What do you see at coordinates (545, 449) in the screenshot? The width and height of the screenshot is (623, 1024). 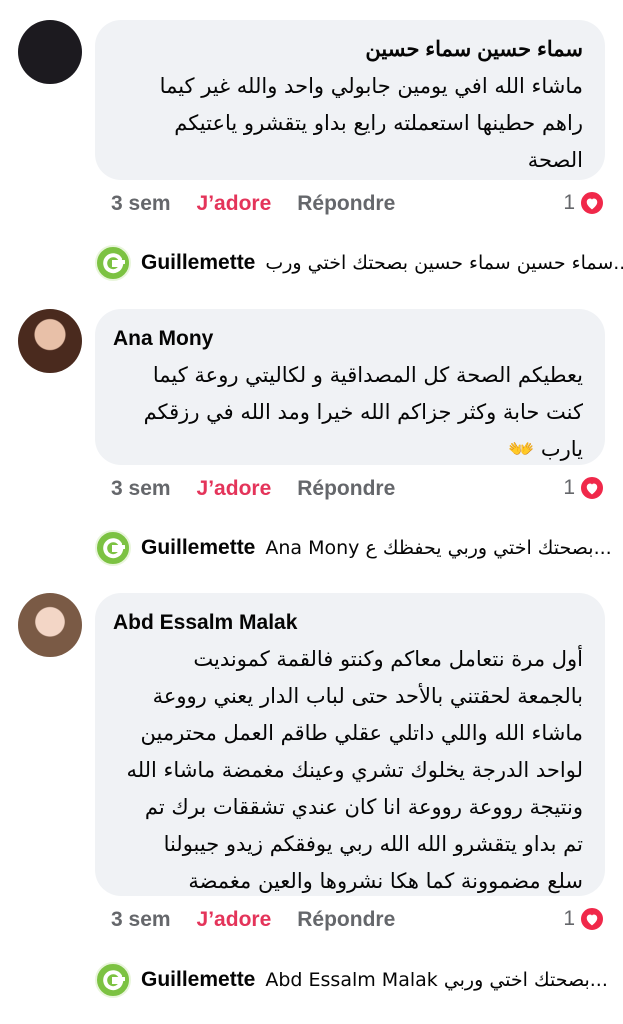 I see `comment-line: يارب 👐` at bounding box center [545, 449].